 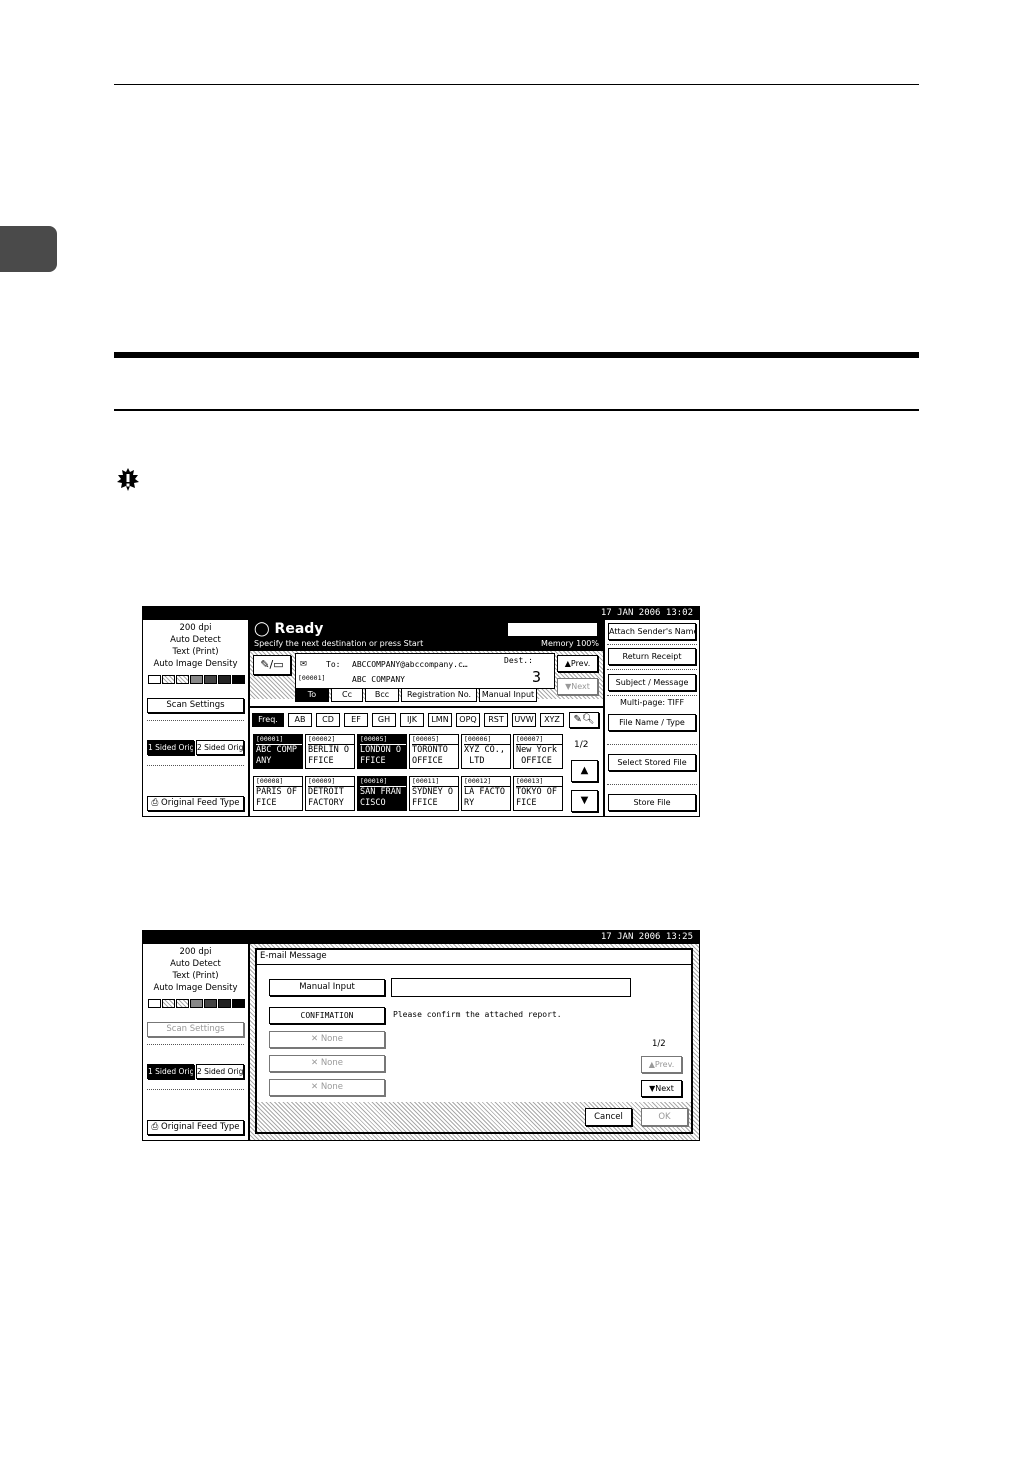 What do you see at coordinates (439, 695) in the screenshot?
I see `tab-registration-no: Registration No.` at bounding box center [439, 695].